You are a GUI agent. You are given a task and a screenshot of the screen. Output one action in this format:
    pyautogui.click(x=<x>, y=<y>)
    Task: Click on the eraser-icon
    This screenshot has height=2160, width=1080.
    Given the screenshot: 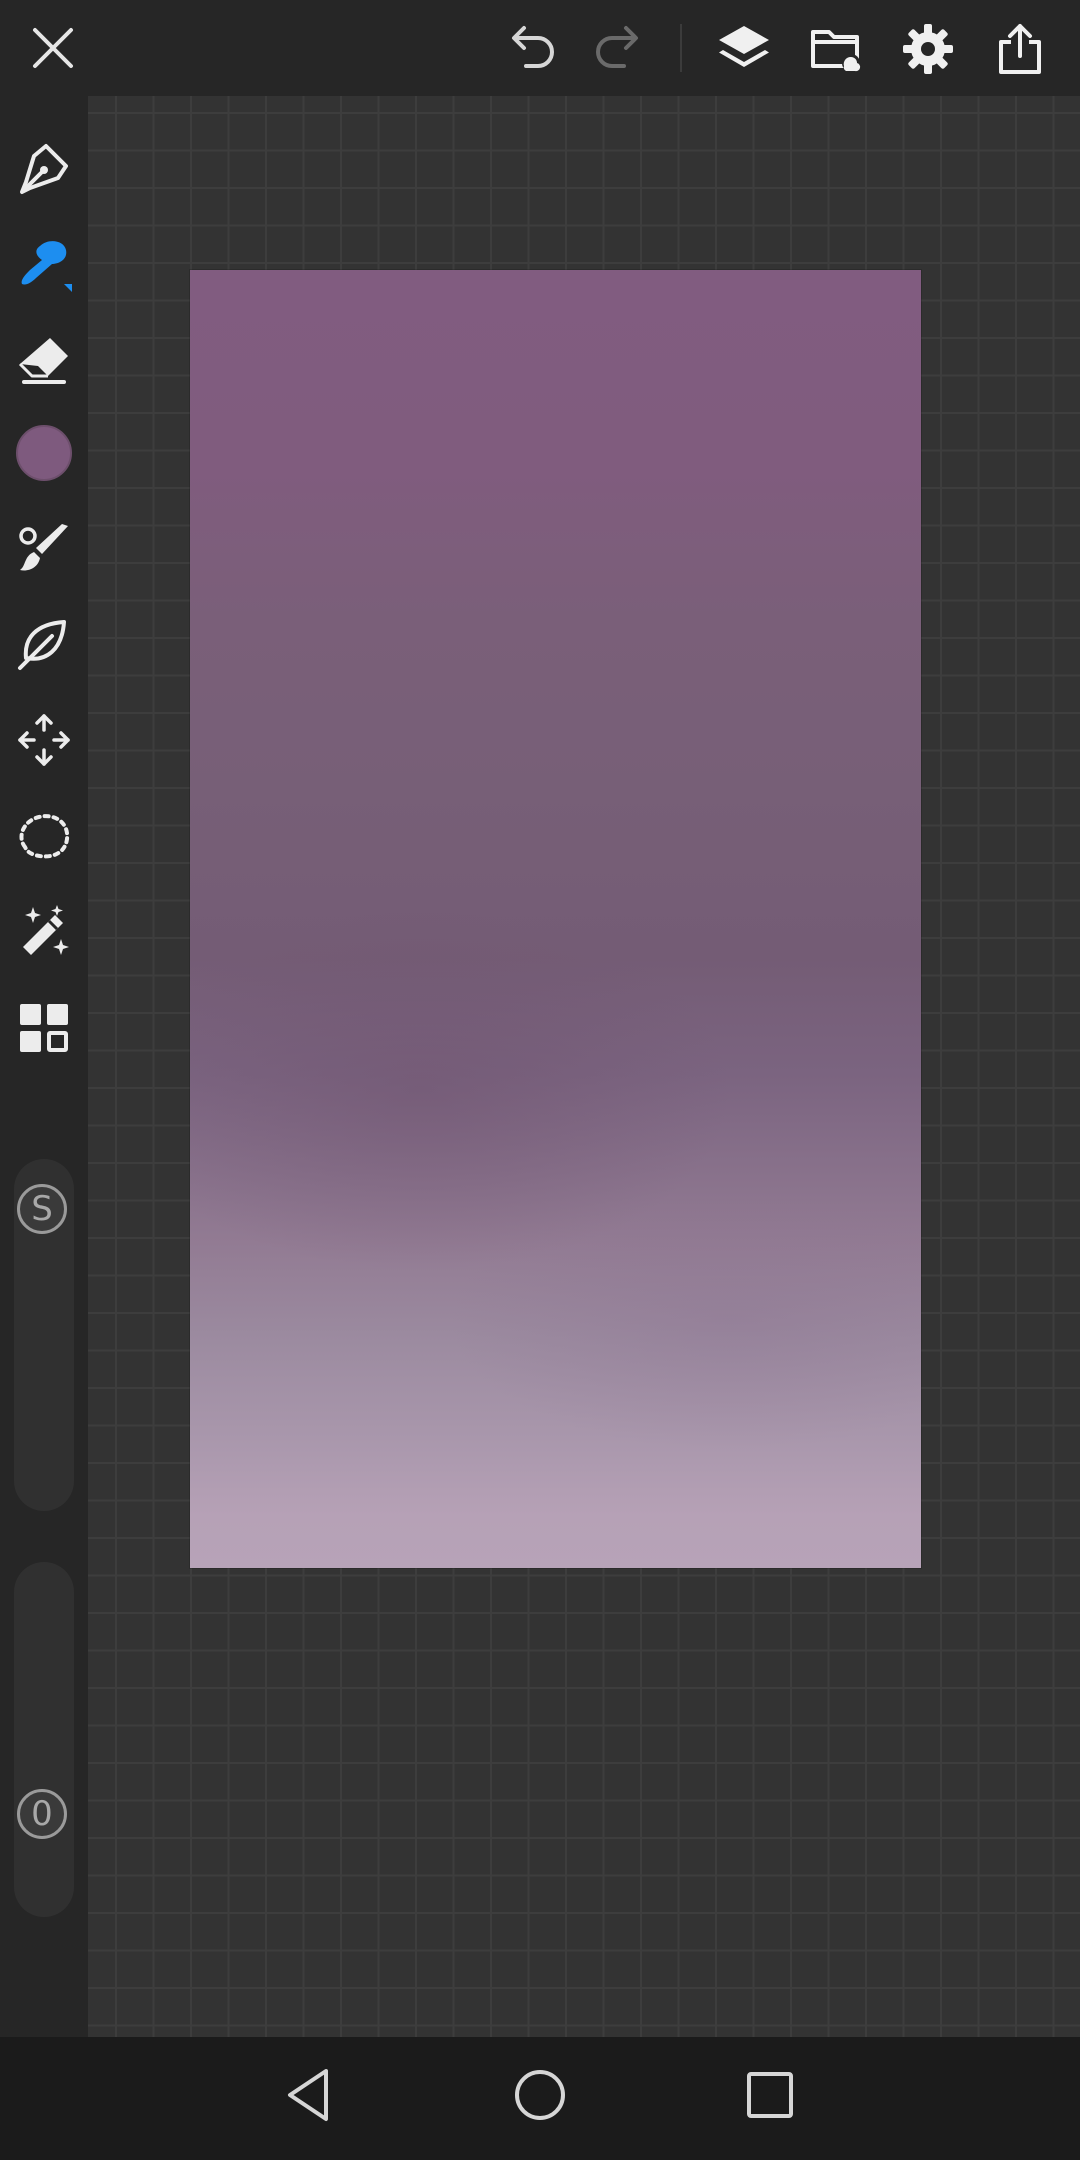 What is the action you would take?
    pyautogui.click(x=43, y=361)
    